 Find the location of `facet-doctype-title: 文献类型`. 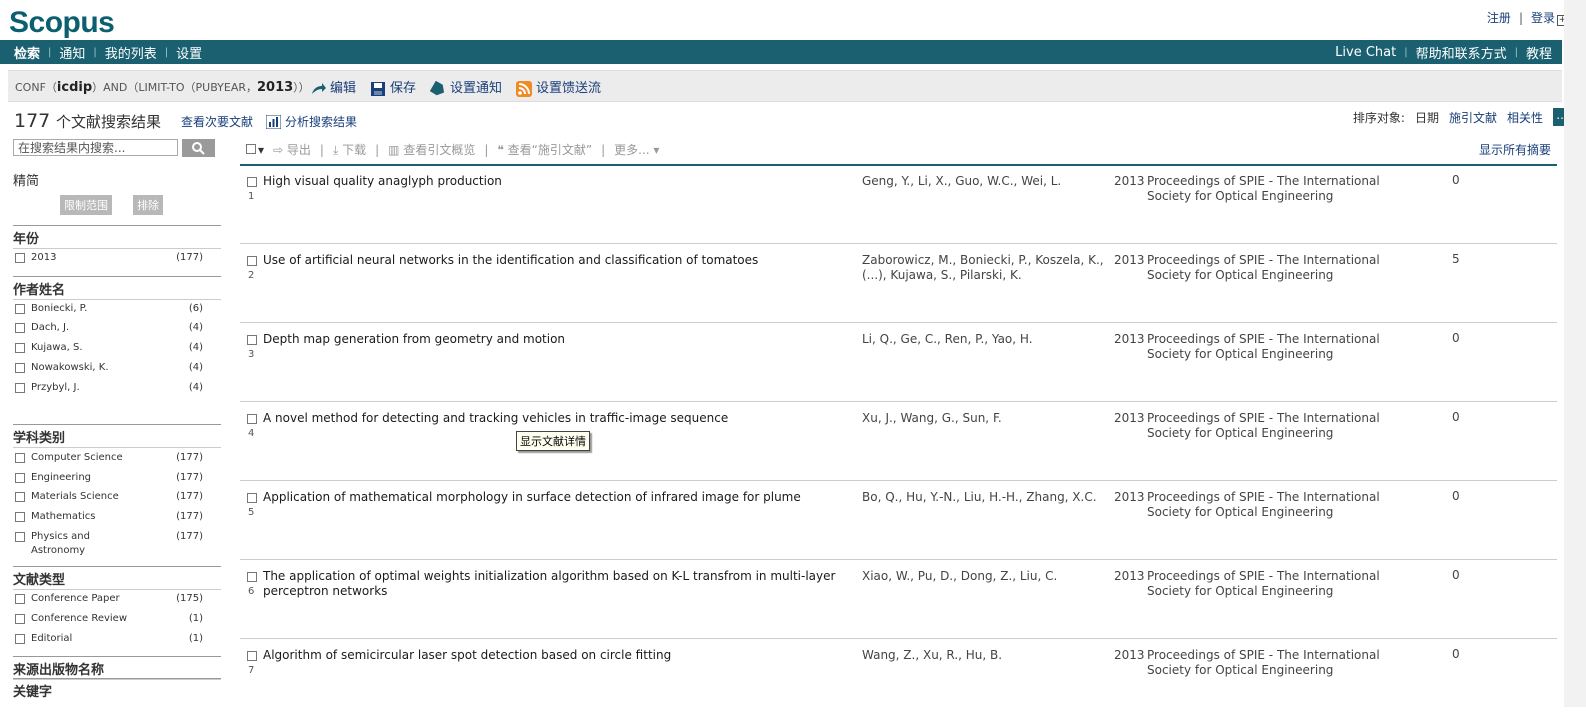

facet-doctype-title: 文献类型 is located at coordinates (117, 578).